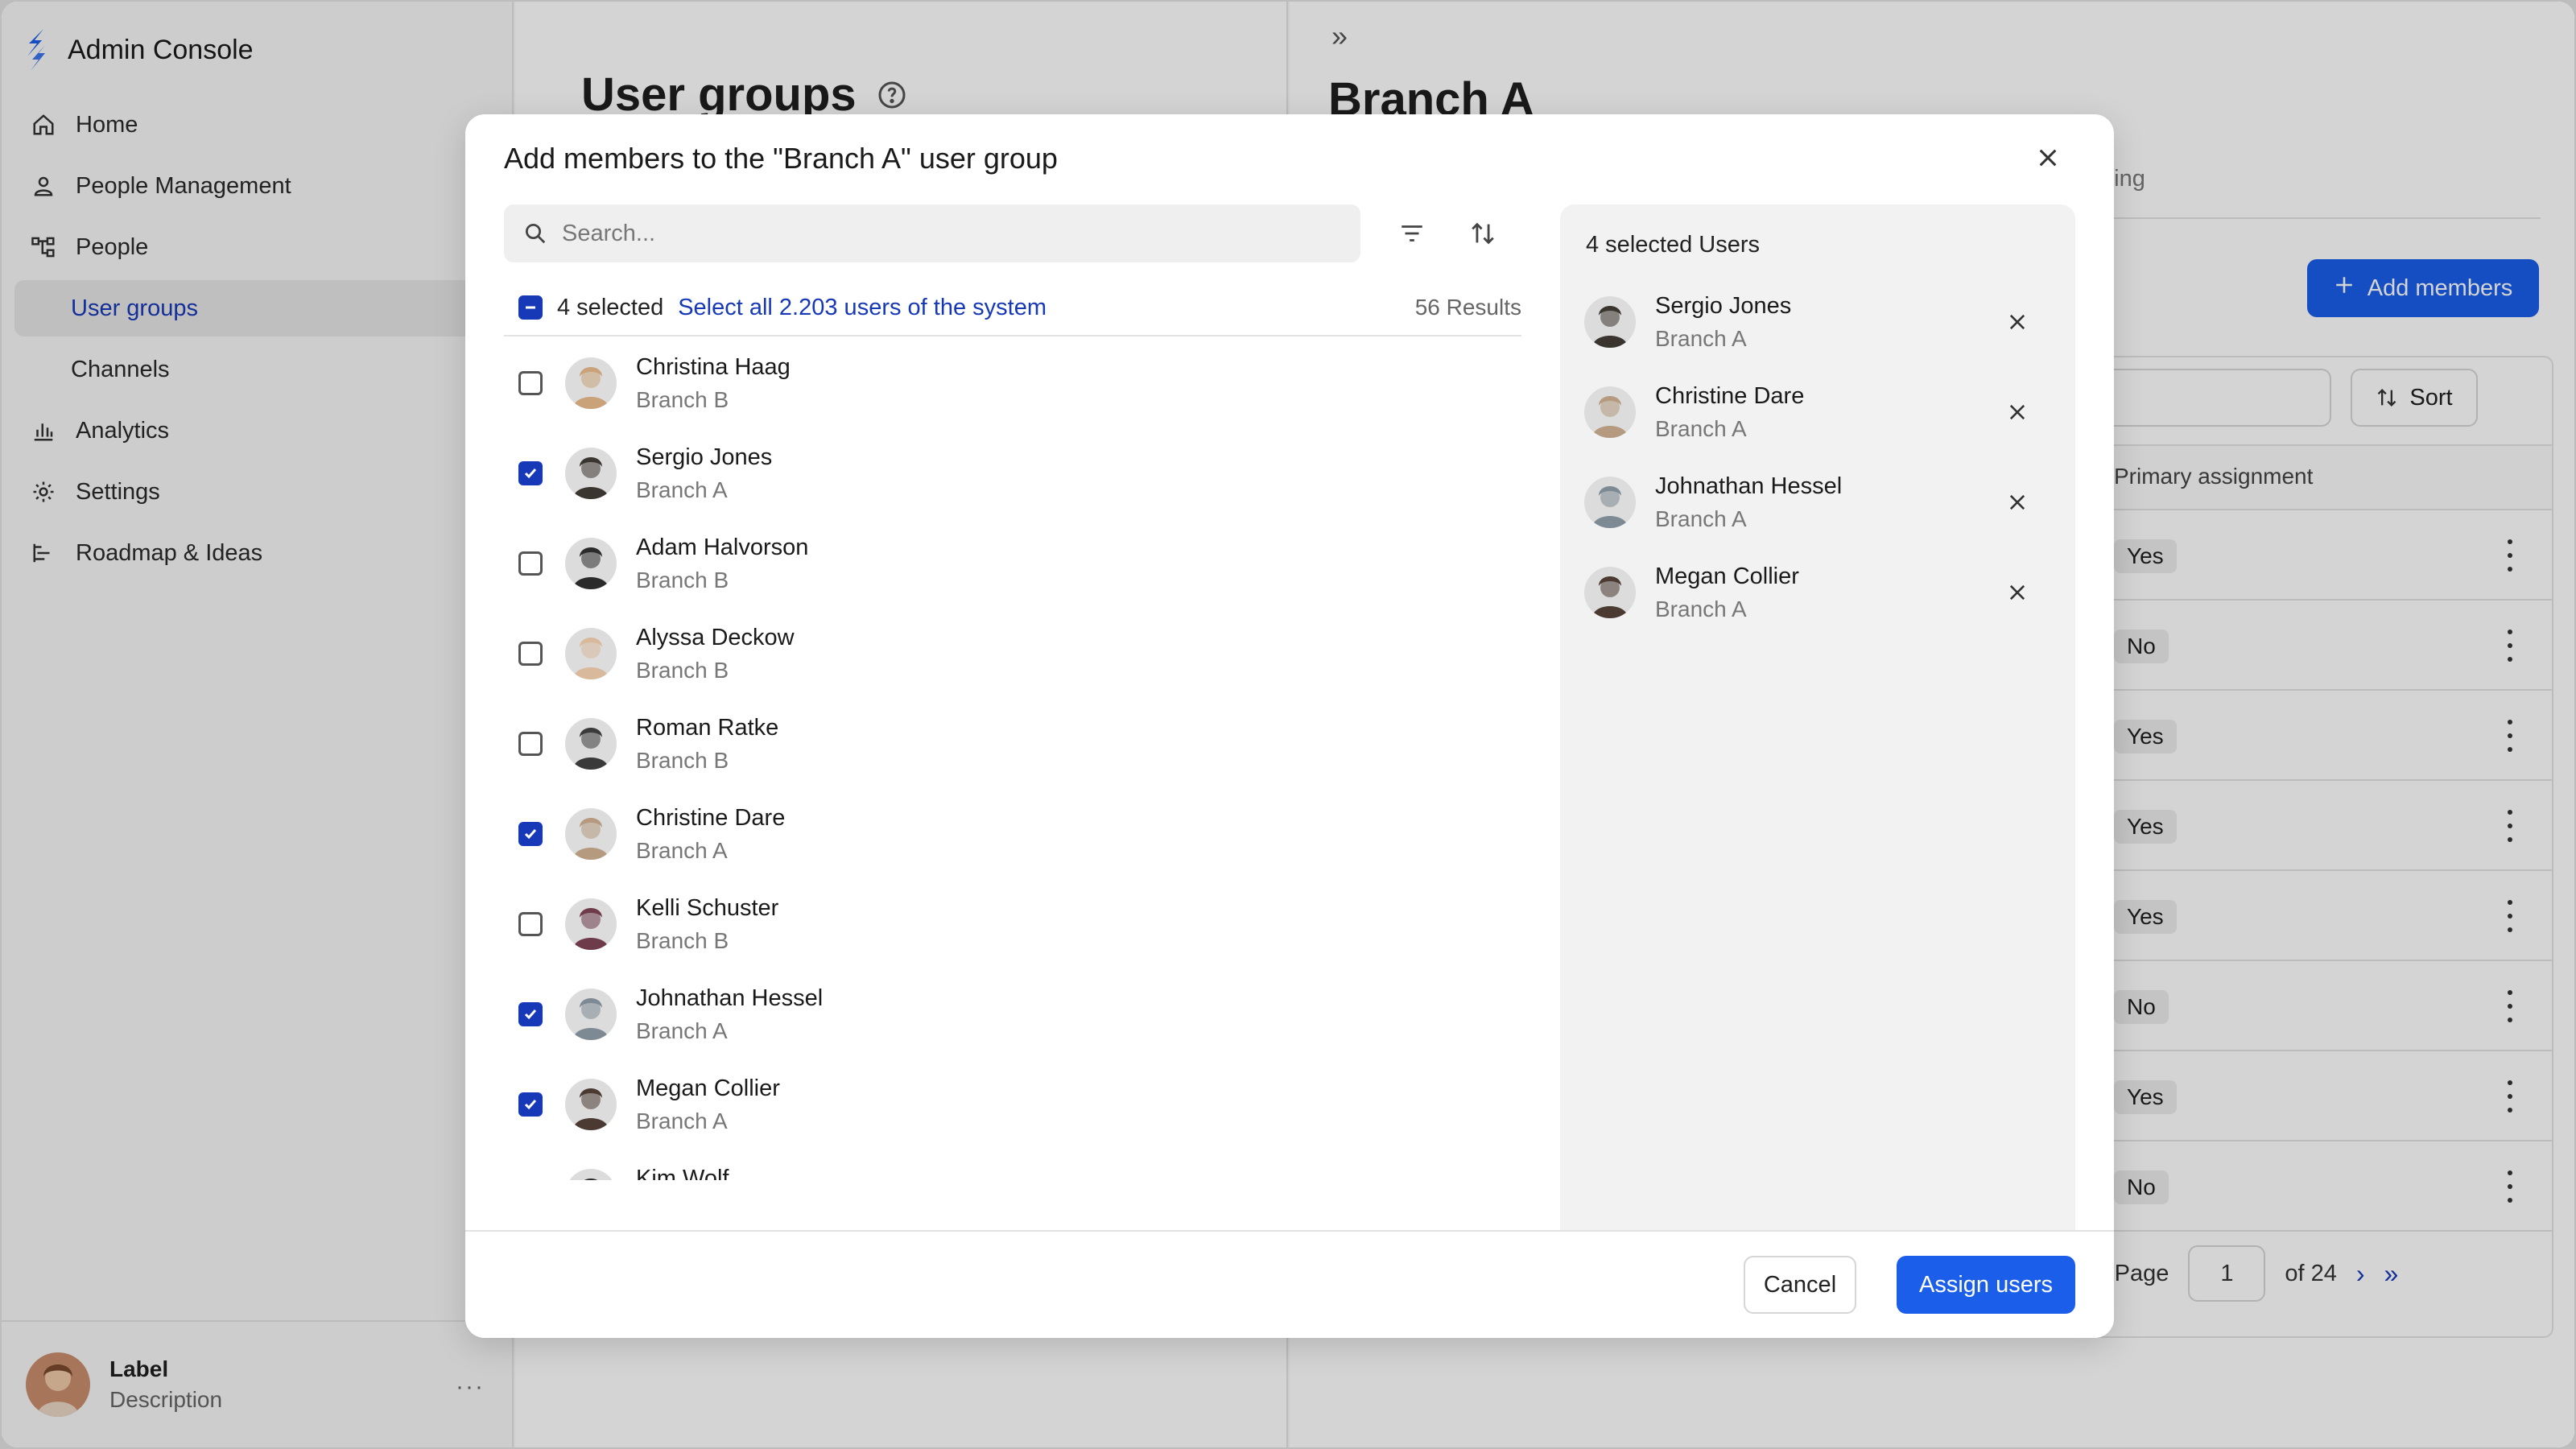  What do you see at coordinates (722, 547) in the screenshot?
I see `user-name: Adam Halvorson` at bounding box center [722, 547].